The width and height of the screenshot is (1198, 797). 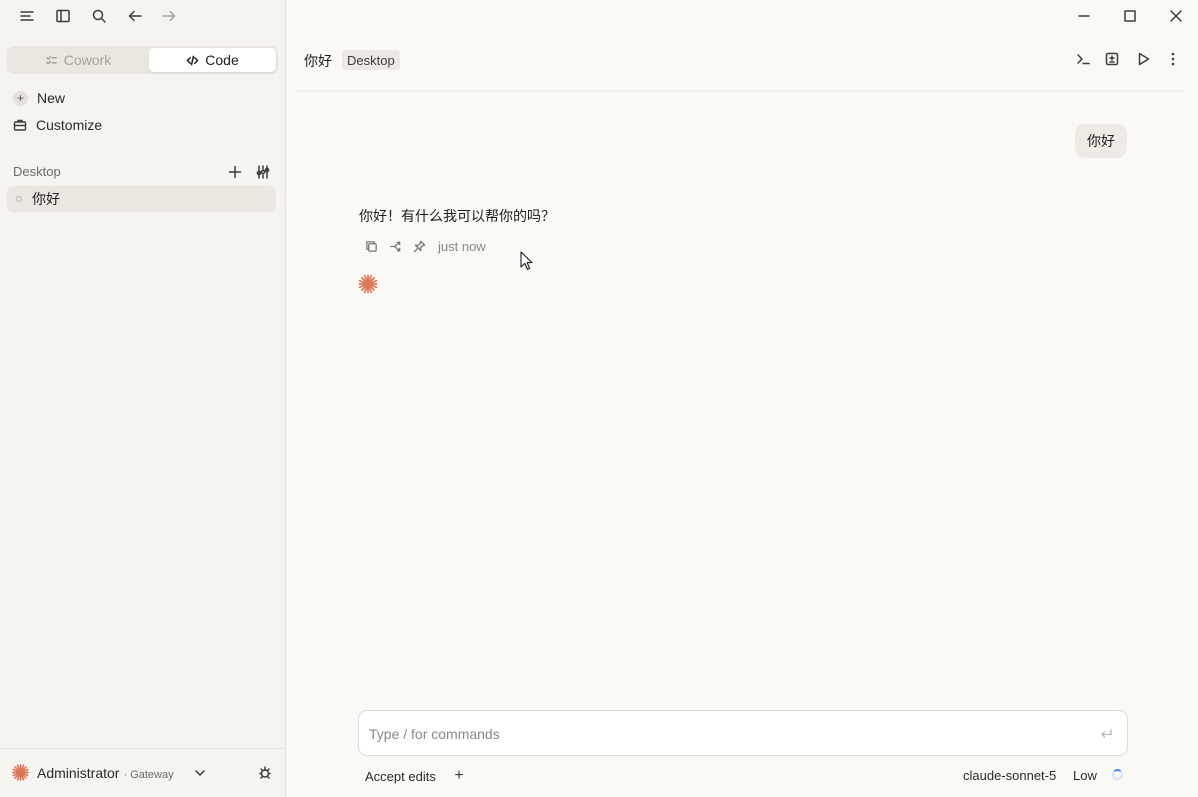 I want to click on back-arrow-icon, so click(x=135, y=16).